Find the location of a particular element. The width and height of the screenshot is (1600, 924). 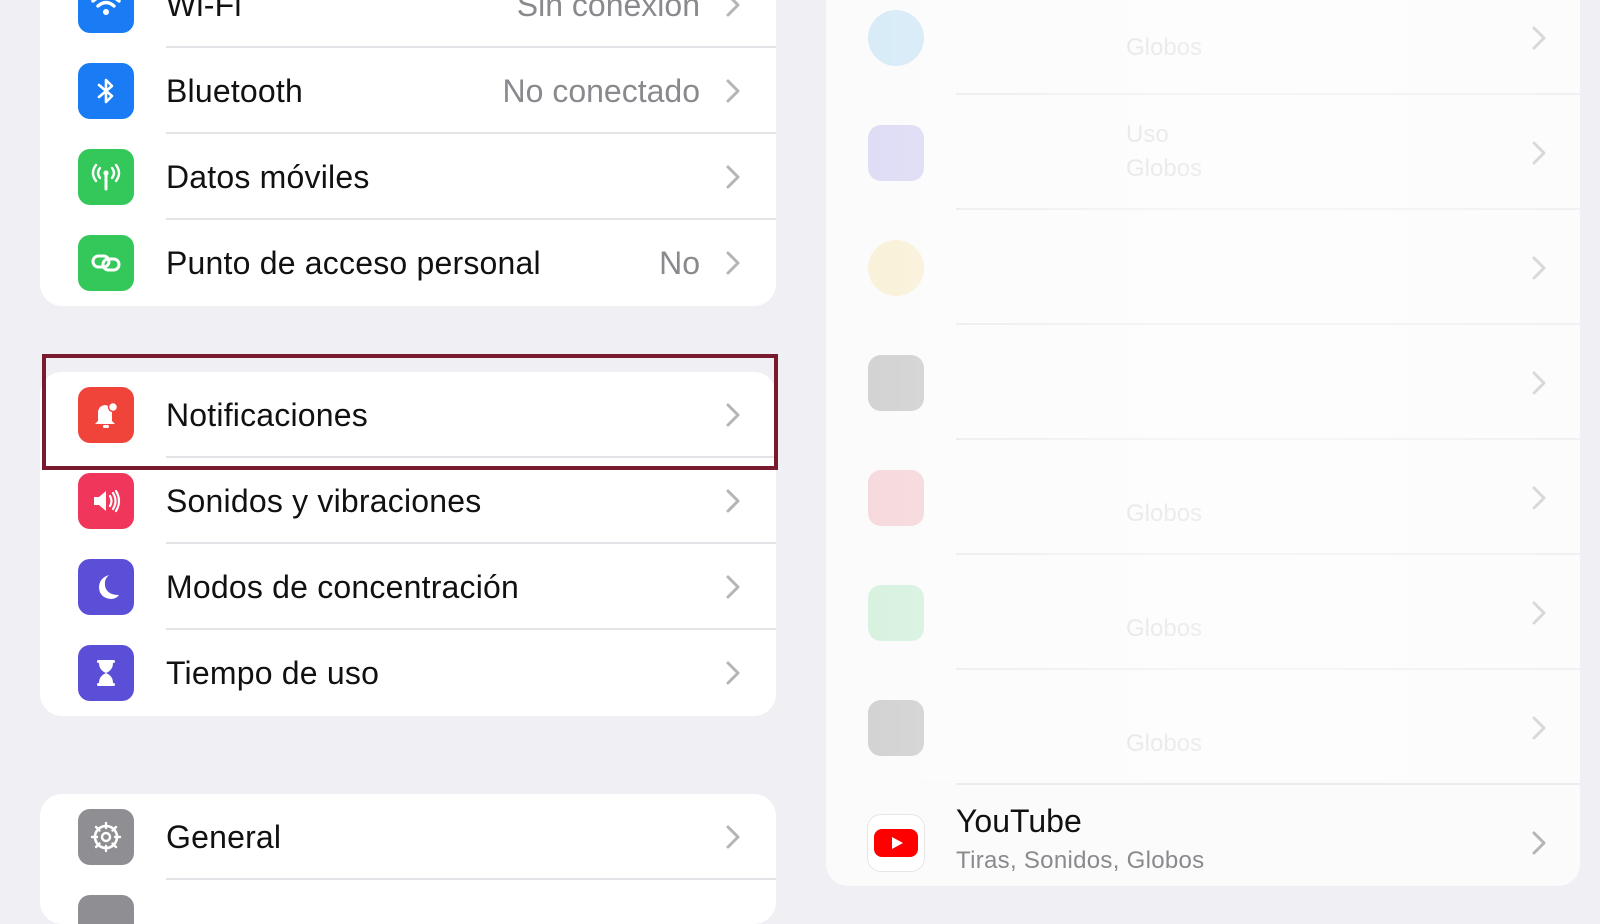

settings-row-general: General is located at coordinates (408, 837).